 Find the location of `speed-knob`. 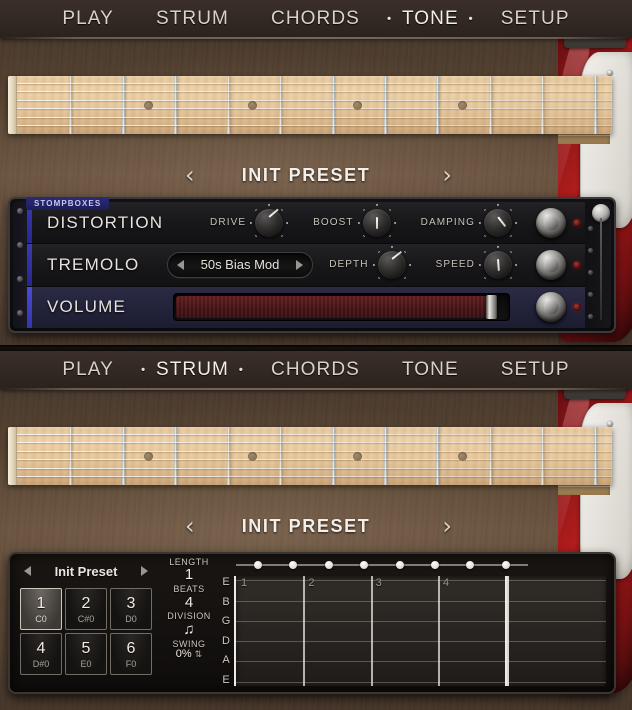

speed-knob is located at coordinates (498, 264).